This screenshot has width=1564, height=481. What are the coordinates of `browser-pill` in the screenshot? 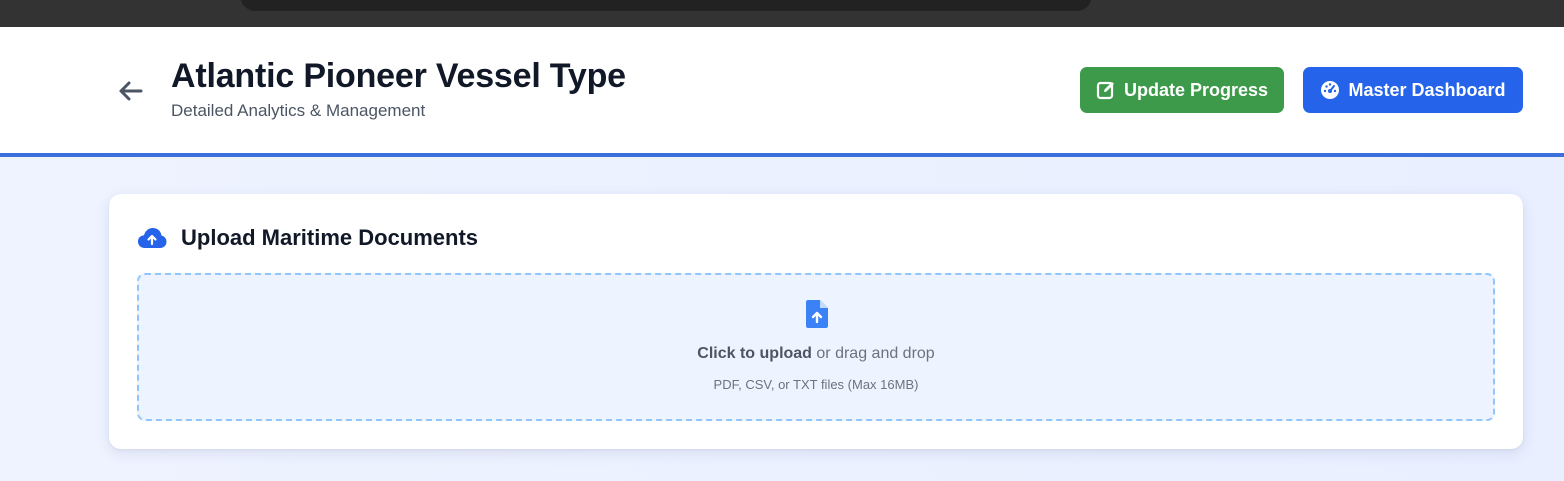 It's located at (666, 5).